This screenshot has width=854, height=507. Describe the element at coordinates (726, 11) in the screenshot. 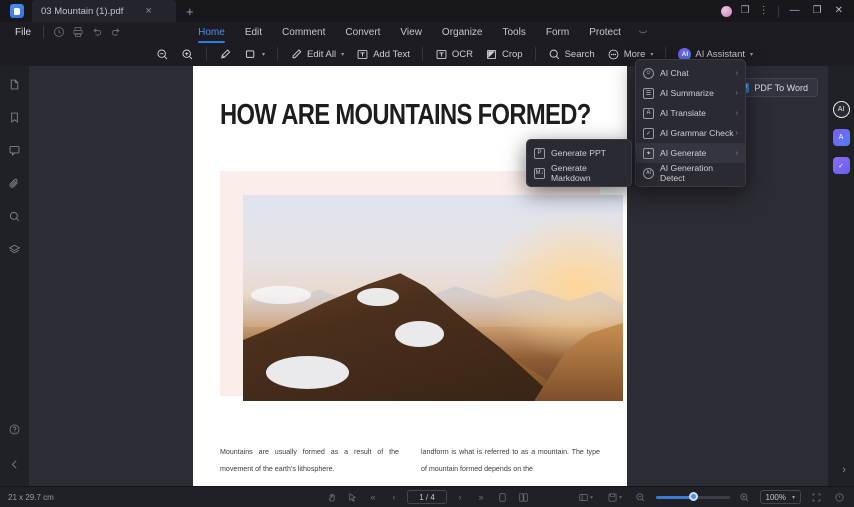

I see `avatar` at that location.